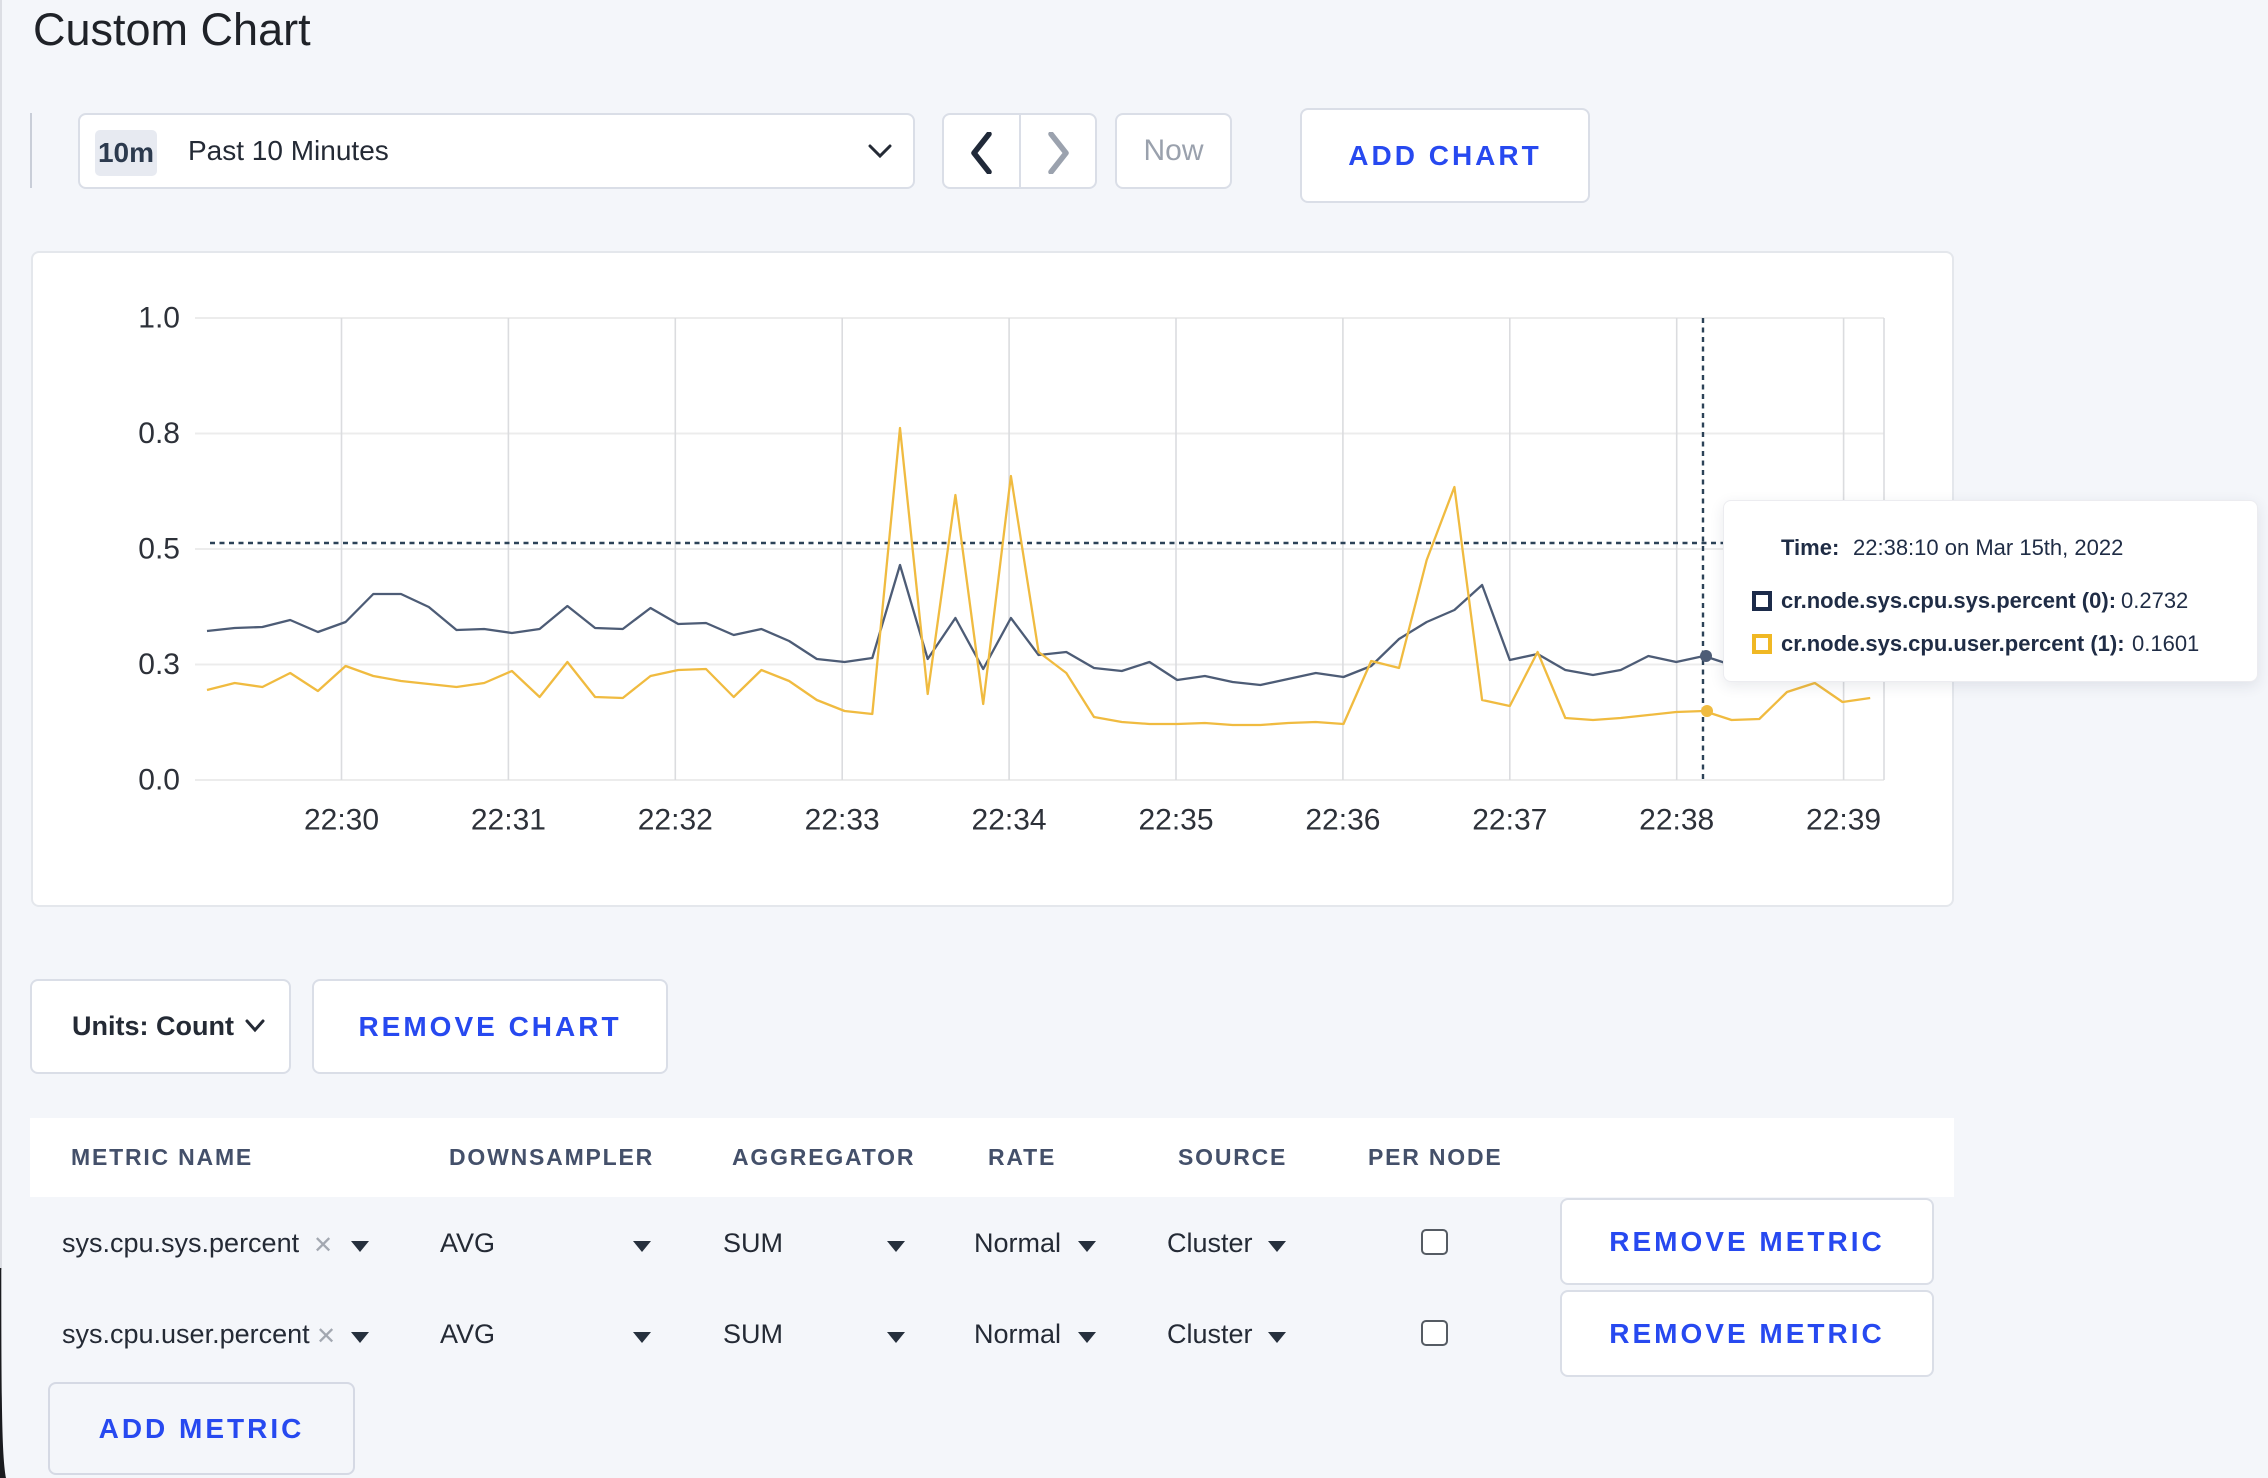 This screenshot has height=1478, width=2268. Describe the element at coordinates (842, 820) in the screenshot. I see `svg-text: 22:33` at that location.